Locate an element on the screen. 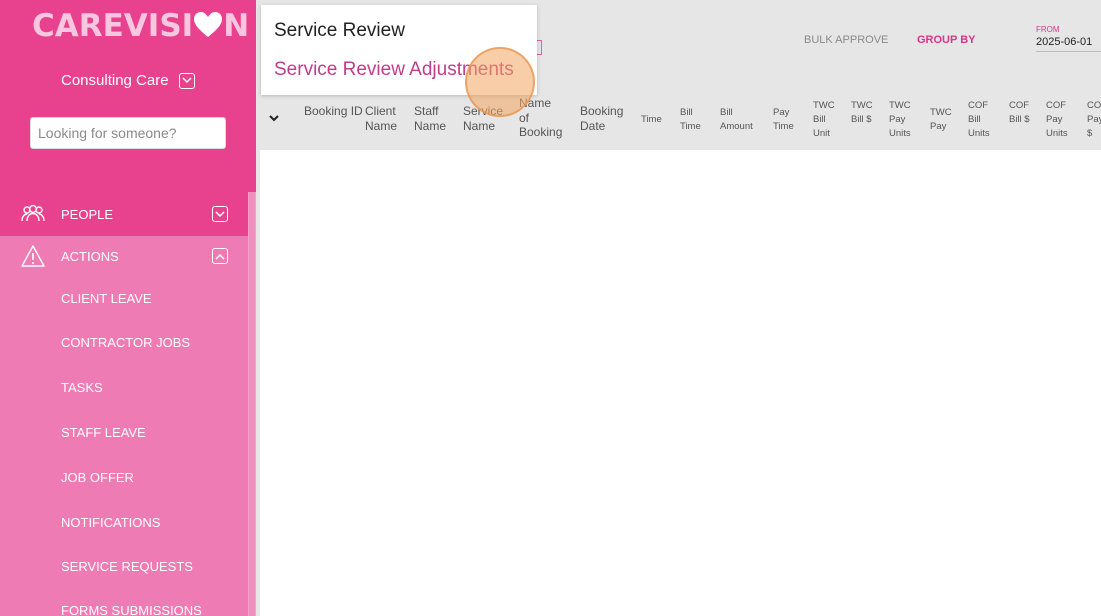  people-icon is located at coordinates (33, 213).